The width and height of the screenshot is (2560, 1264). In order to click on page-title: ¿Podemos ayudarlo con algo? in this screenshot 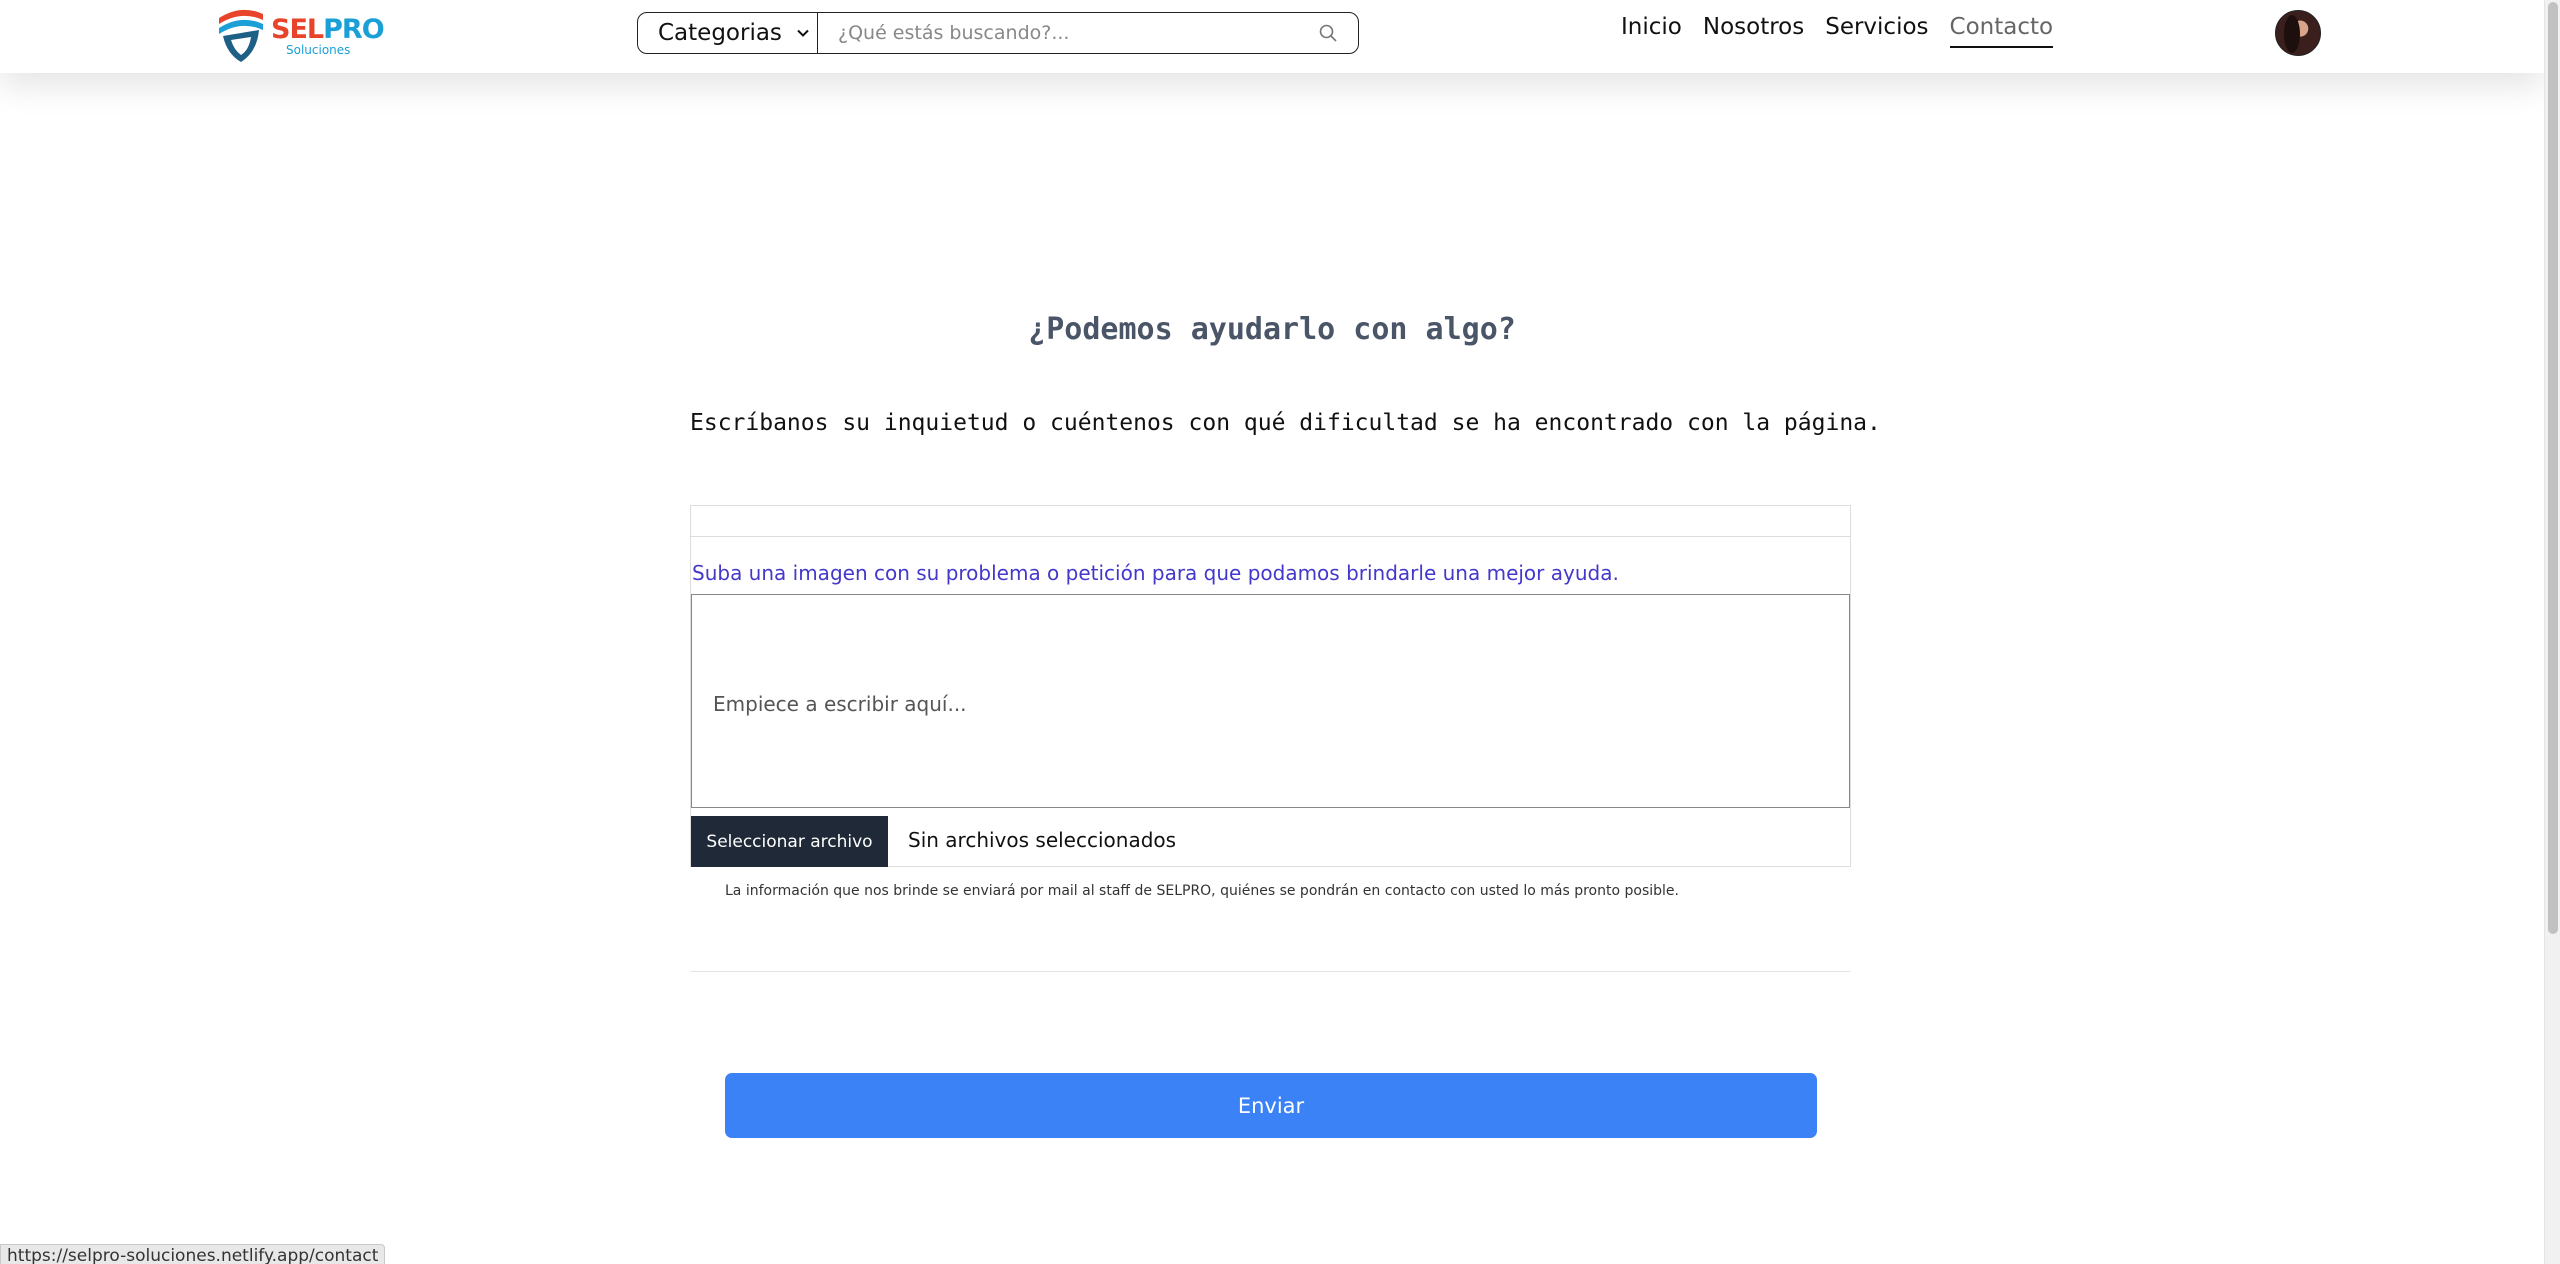, I will do `click(1272, 329)`.